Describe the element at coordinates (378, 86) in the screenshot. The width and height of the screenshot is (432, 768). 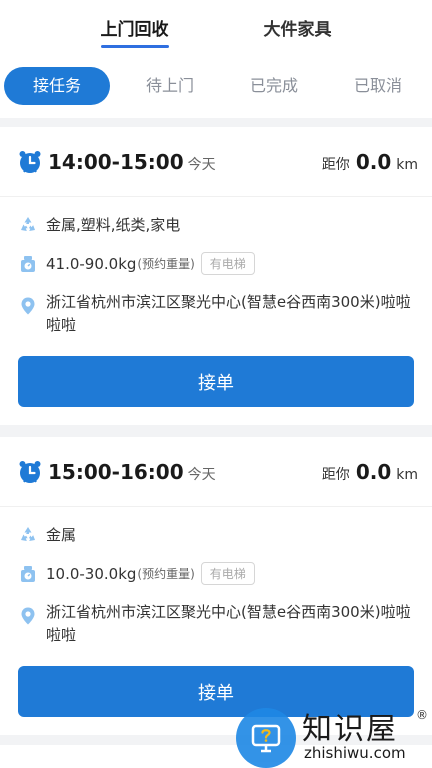
I see `tab-cancelled: 已取消` at that location.